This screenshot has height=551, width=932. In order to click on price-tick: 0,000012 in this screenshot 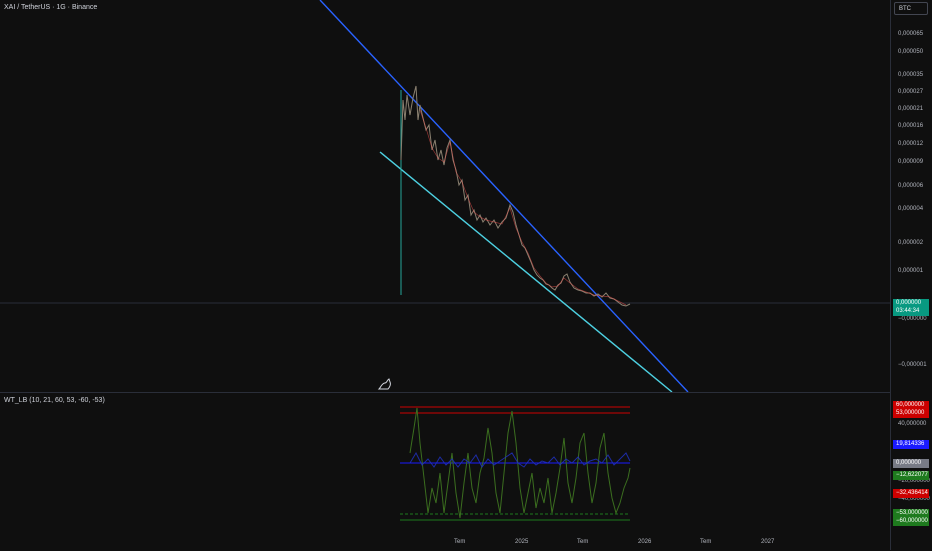, I will do `click(911, 144)`.